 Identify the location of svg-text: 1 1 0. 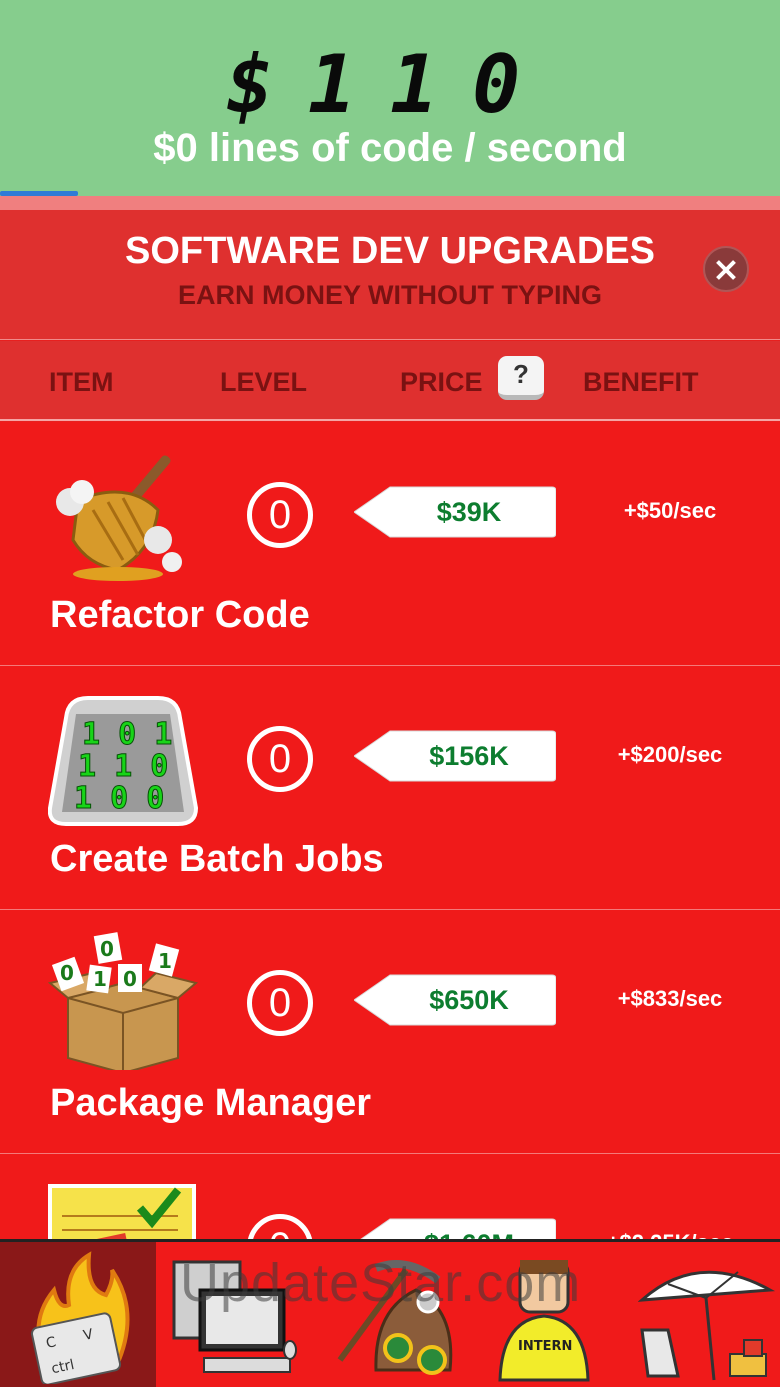
(123, 766).